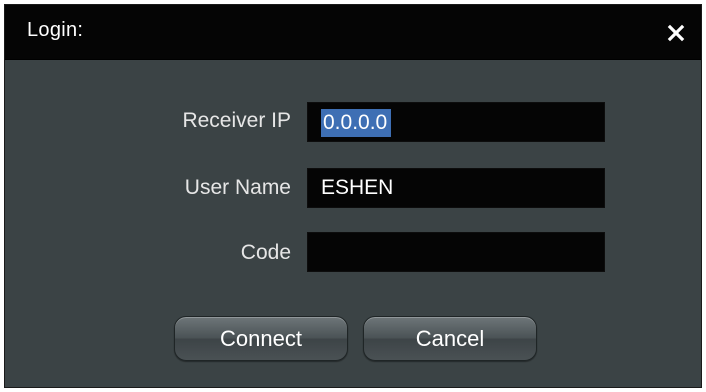  Describe the element at coordinates (265, 252) in the screenshot. I see `code-label: Code` at that location.